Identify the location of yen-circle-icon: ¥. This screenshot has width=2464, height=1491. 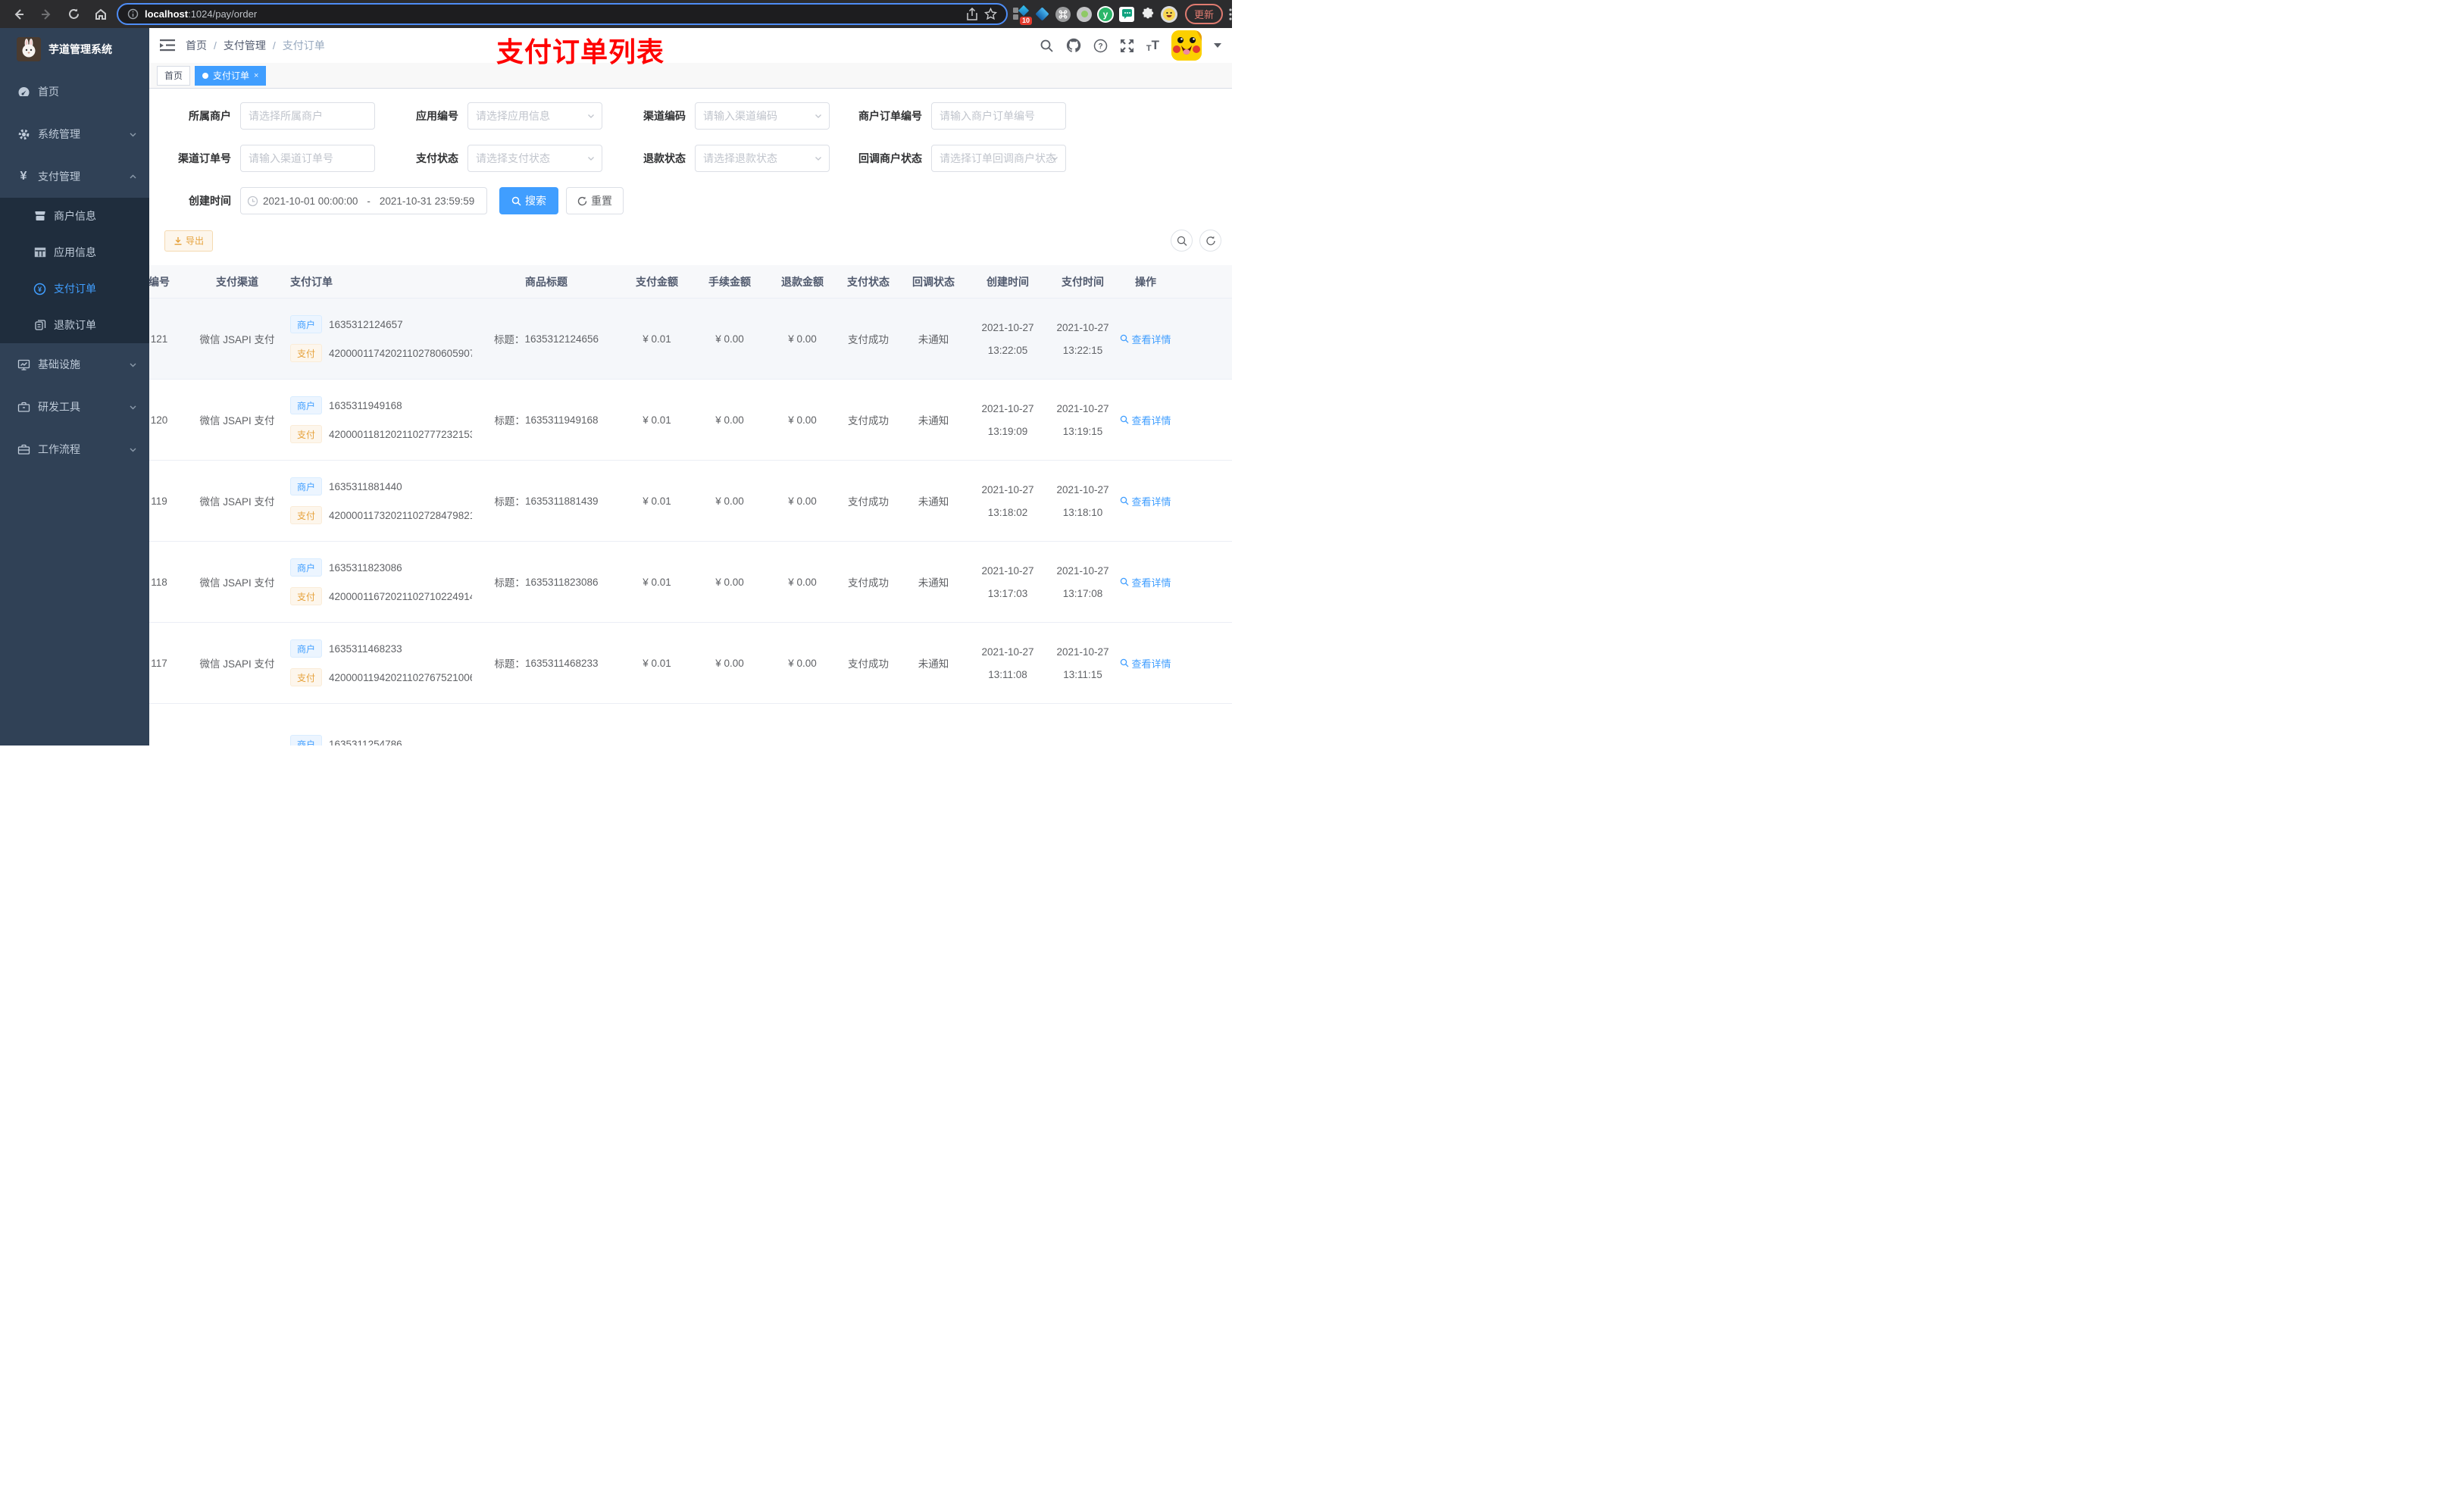
(39, 289).